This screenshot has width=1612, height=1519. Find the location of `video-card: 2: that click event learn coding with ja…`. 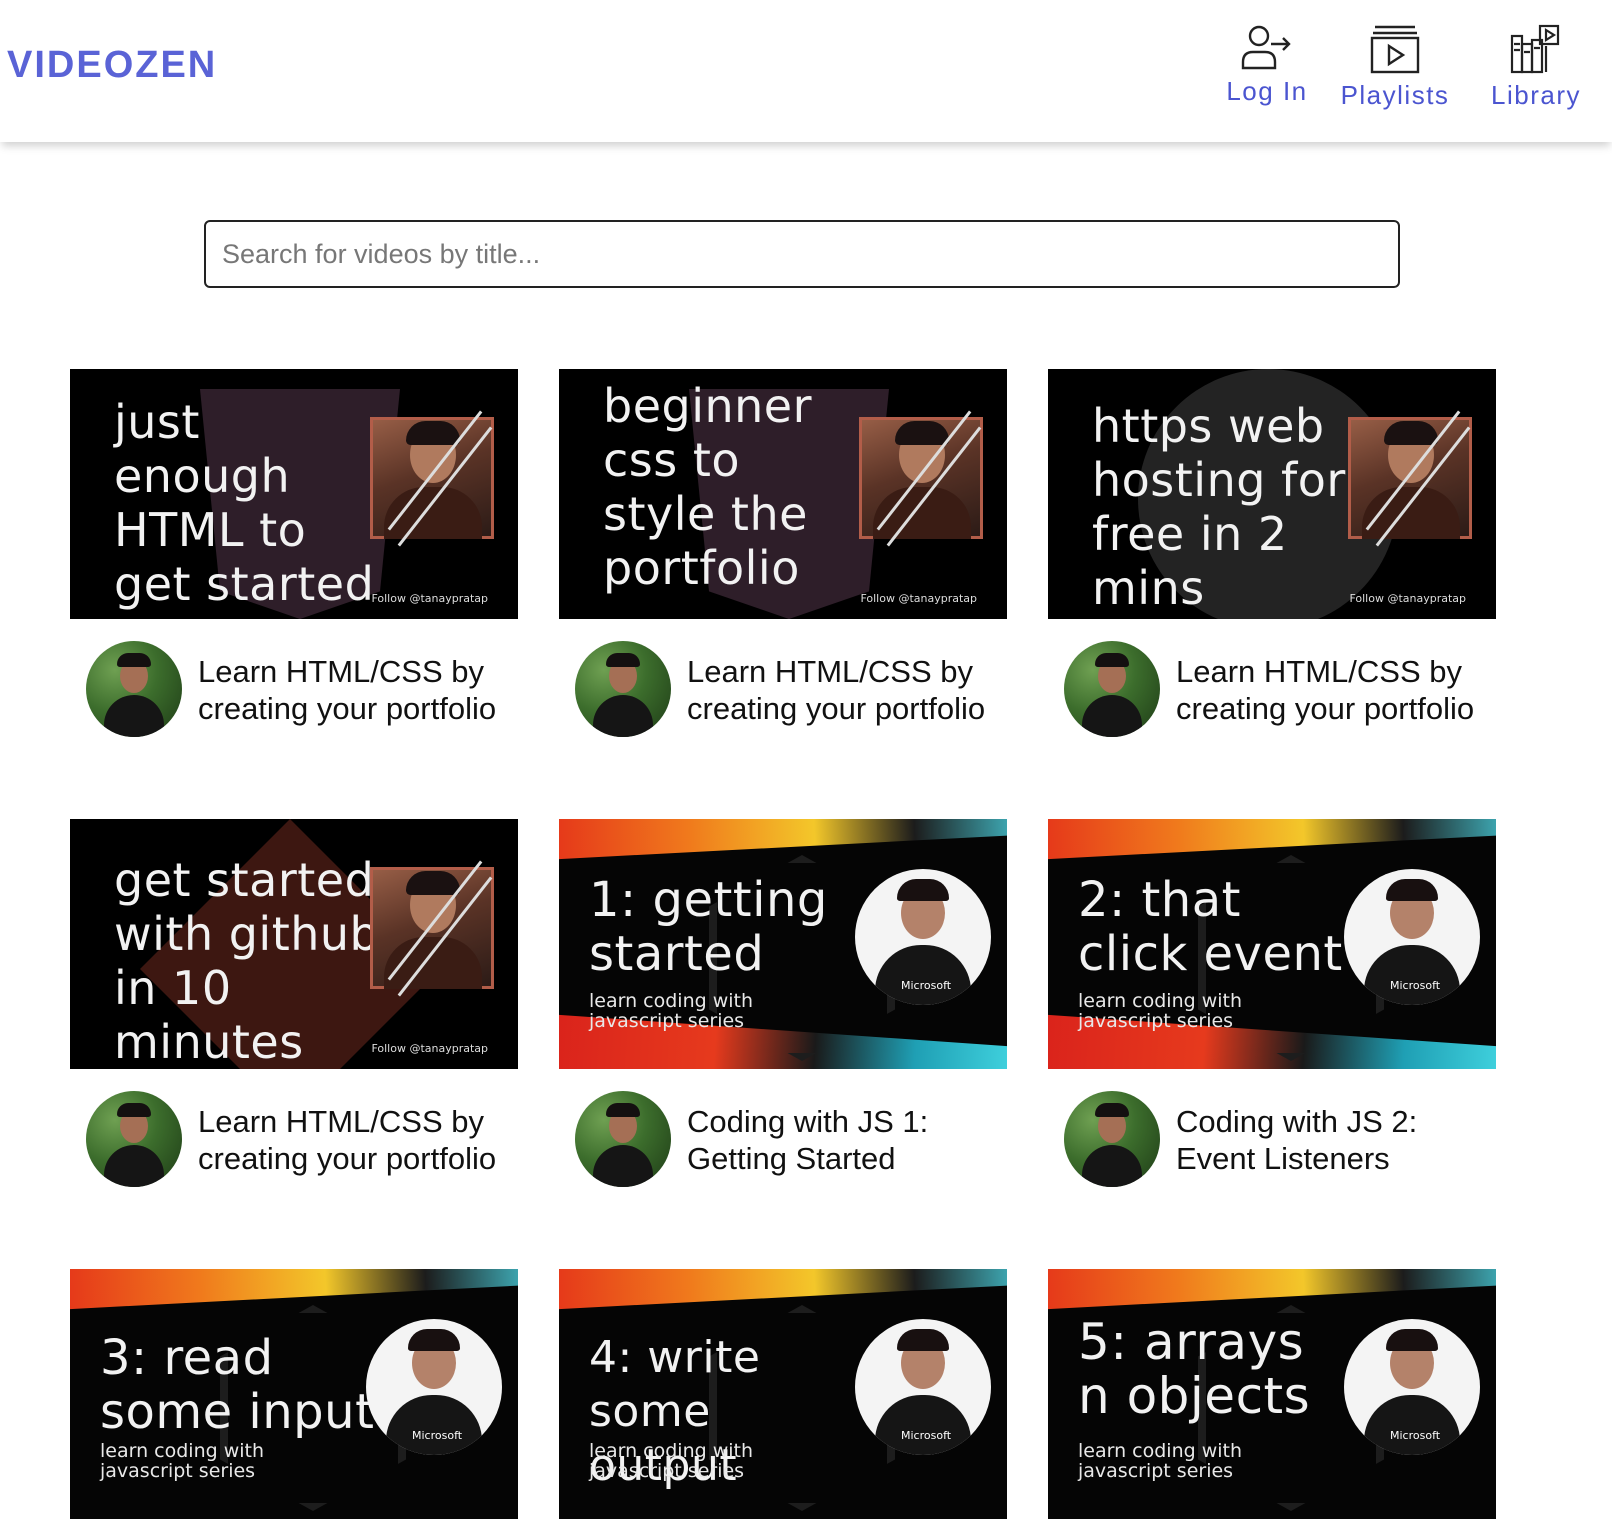

video-card: 2: that click event learn coding with ja… is located at coordinates (1272, 1003).